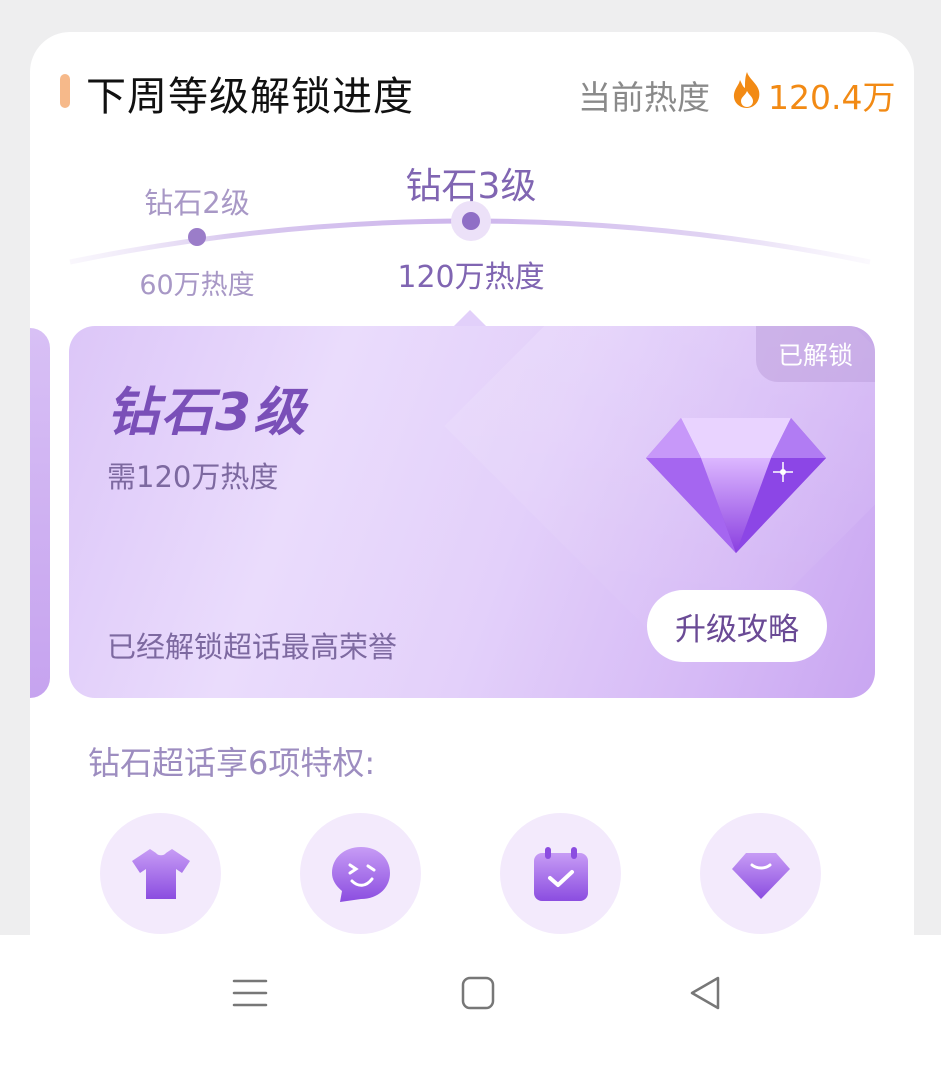 The width and height of the screenshot is (941, 1066). Describe the element at coordinates (252, 647) in the screenshot. I see `card-status-text: 已经解锁超话最高荣誉` at that location.